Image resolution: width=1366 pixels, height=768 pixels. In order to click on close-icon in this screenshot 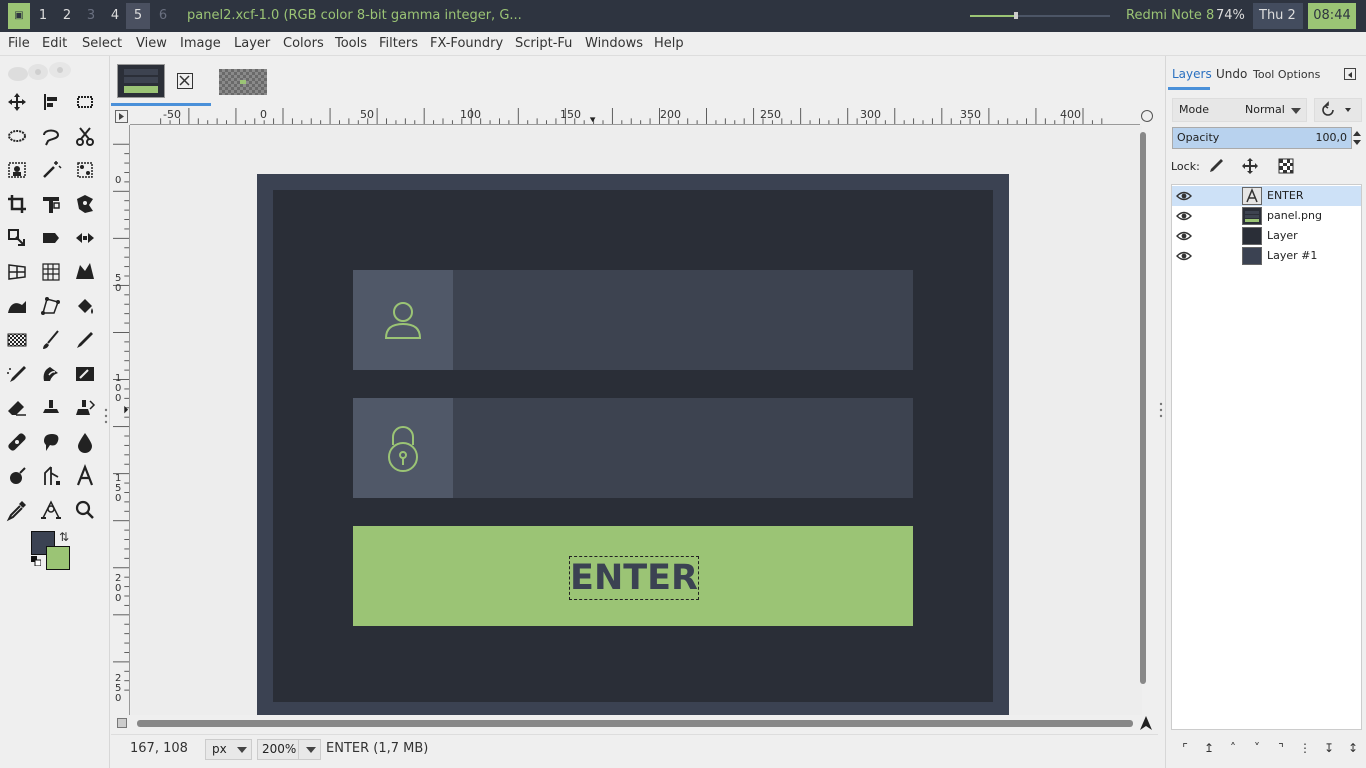, I will do `click(185, 81)`.